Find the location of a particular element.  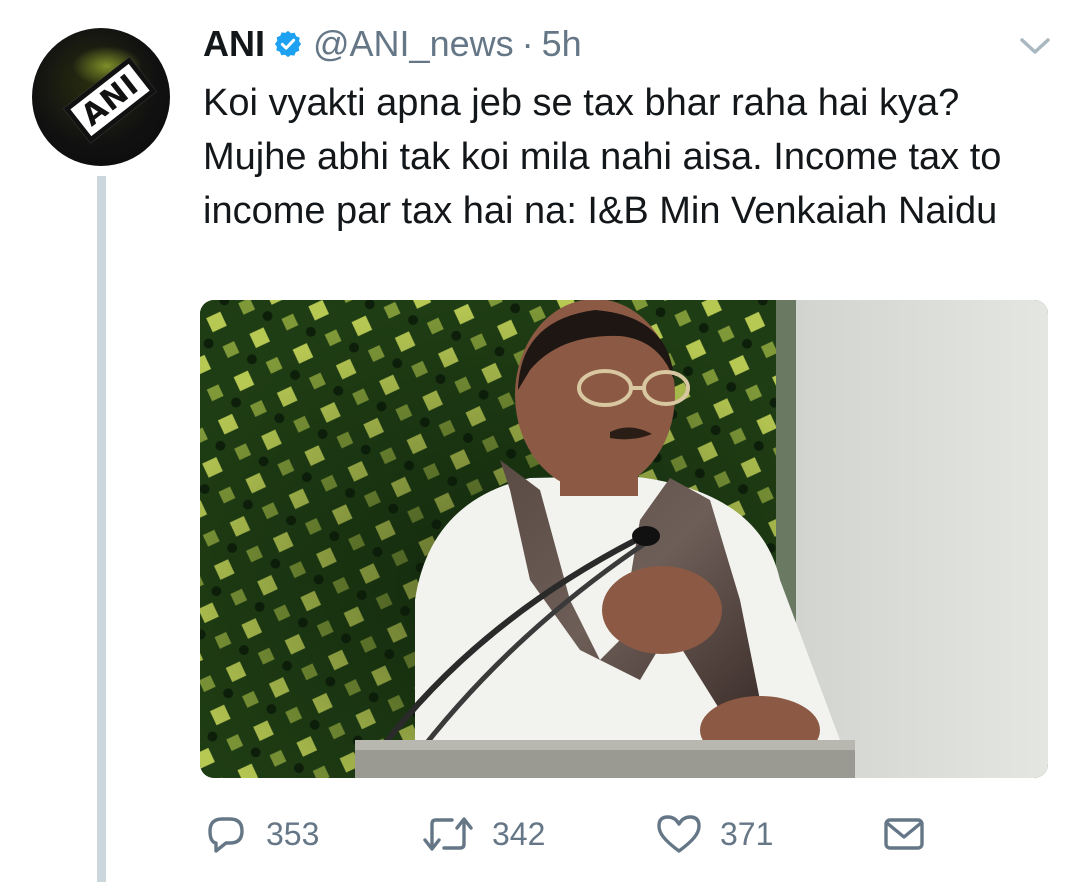

tweet-timestamp: 5h is located at coordinates (562, 44).